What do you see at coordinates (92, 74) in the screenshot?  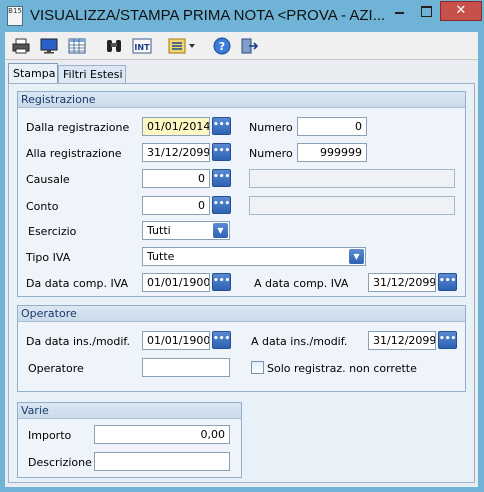 I see `tab-filtri-estesi: Filtri Estesi` at bounding box center [92, 74].